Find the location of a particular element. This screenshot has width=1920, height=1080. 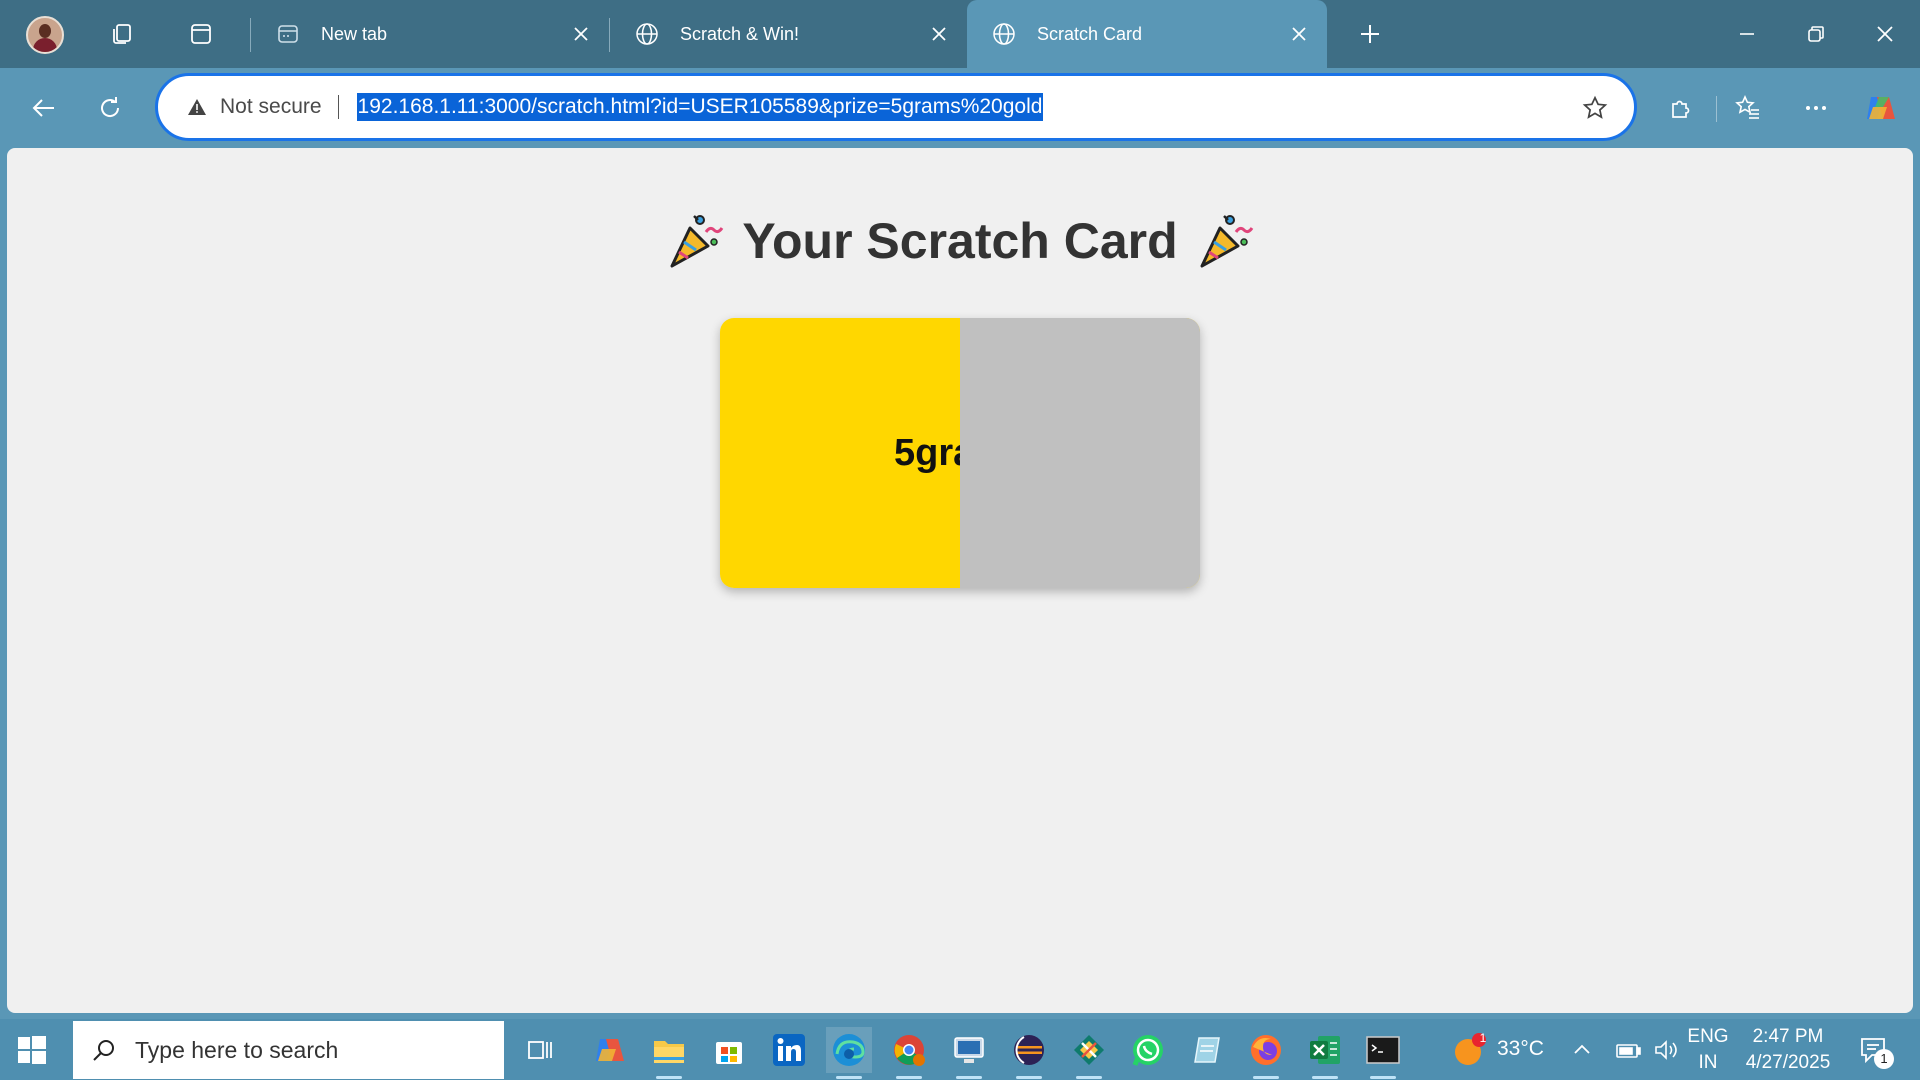

heading-text: Your Scratch Card is located at coordinates (960, 241).